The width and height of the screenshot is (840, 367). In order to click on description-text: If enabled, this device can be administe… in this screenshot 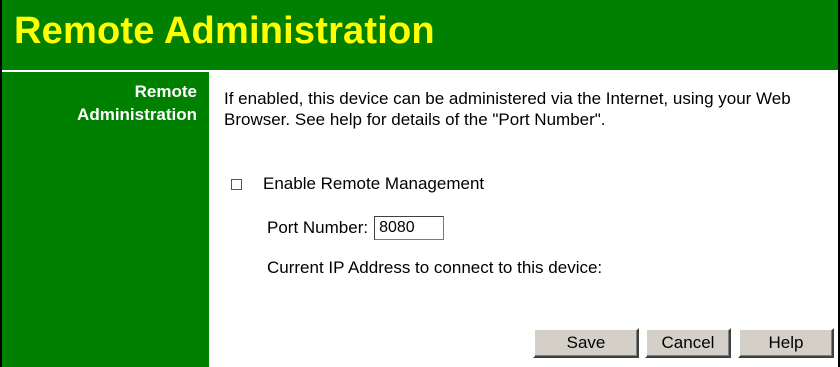, I will do `click(507, 109)`.